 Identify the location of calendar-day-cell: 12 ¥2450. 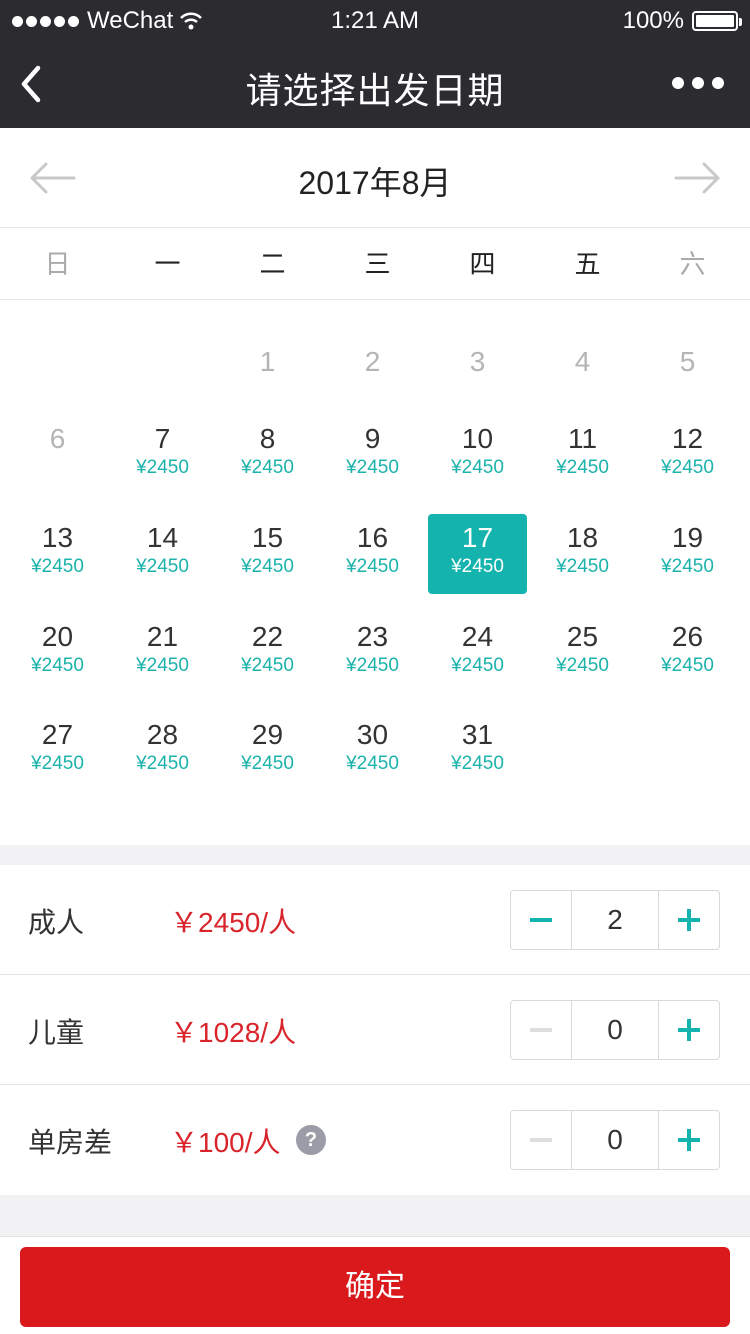
(687, 458).